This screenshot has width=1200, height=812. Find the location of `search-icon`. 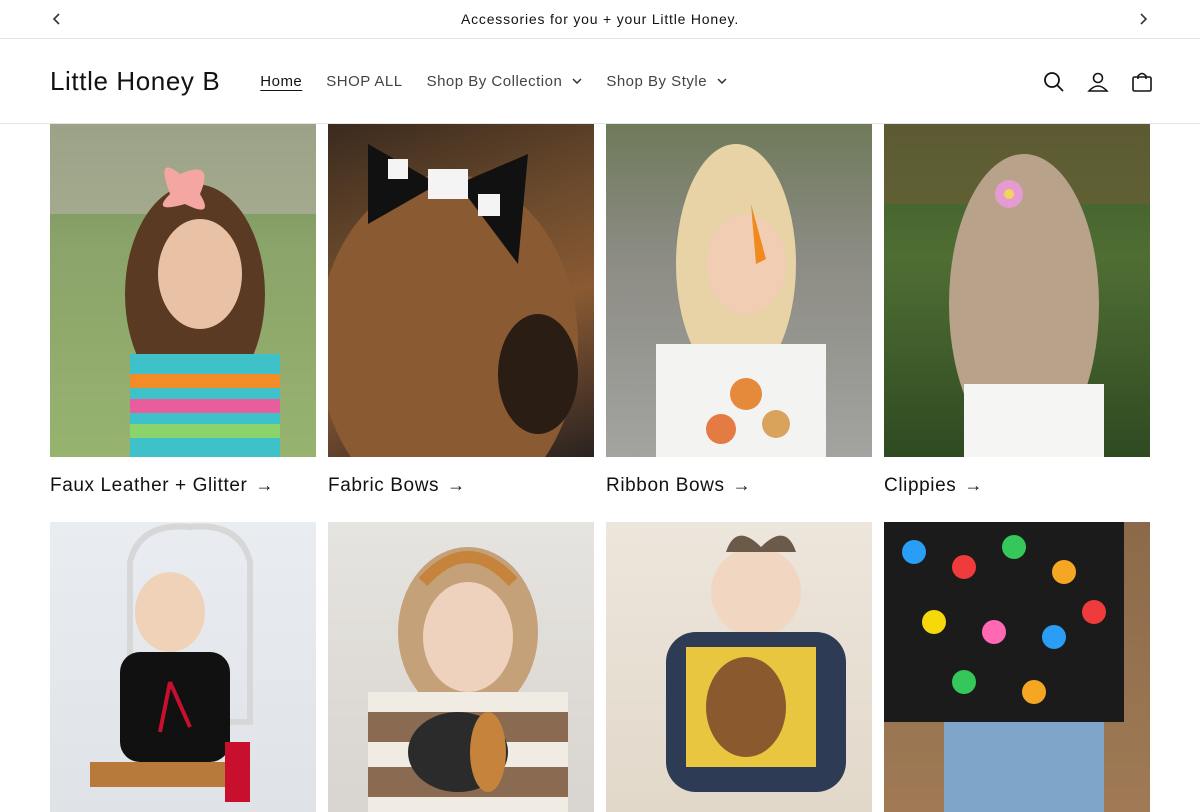

search-icon is located at coordinates (1054, 82).